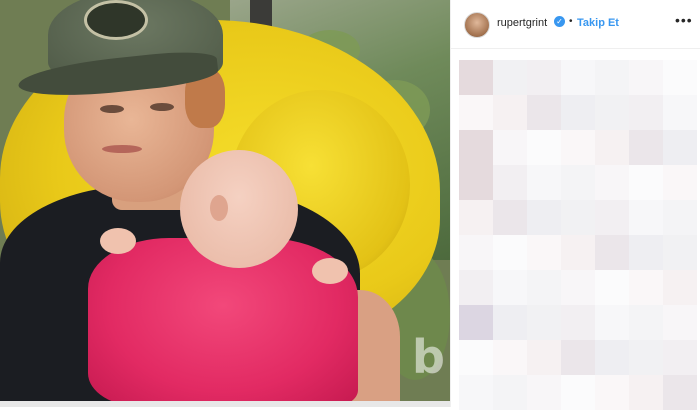 This screenshot has height=410, width=700. I want to click on post-header: rupertgrint ✓ • Takip Et •••, so click(575, 24).